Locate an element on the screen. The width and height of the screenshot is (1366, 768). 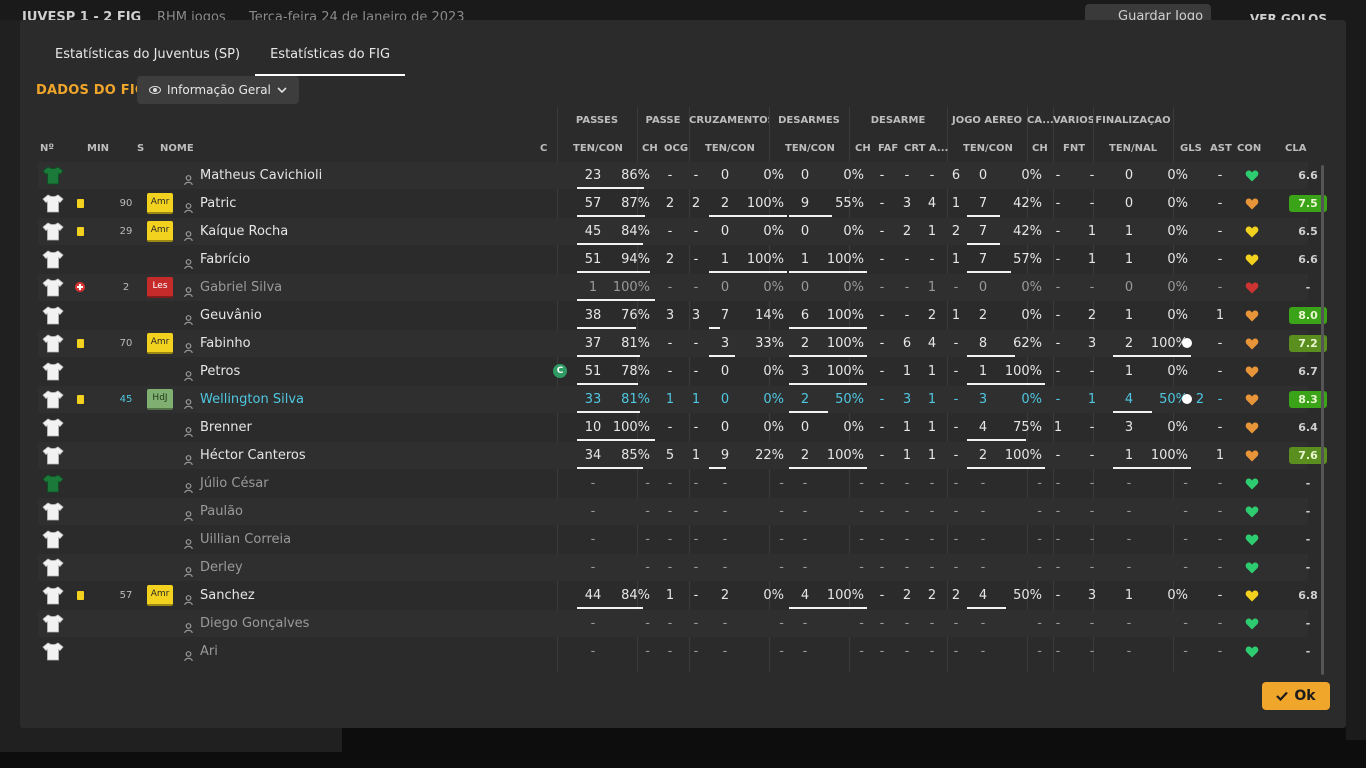
stat-crt: 4 is located at coordinates (932, 203).